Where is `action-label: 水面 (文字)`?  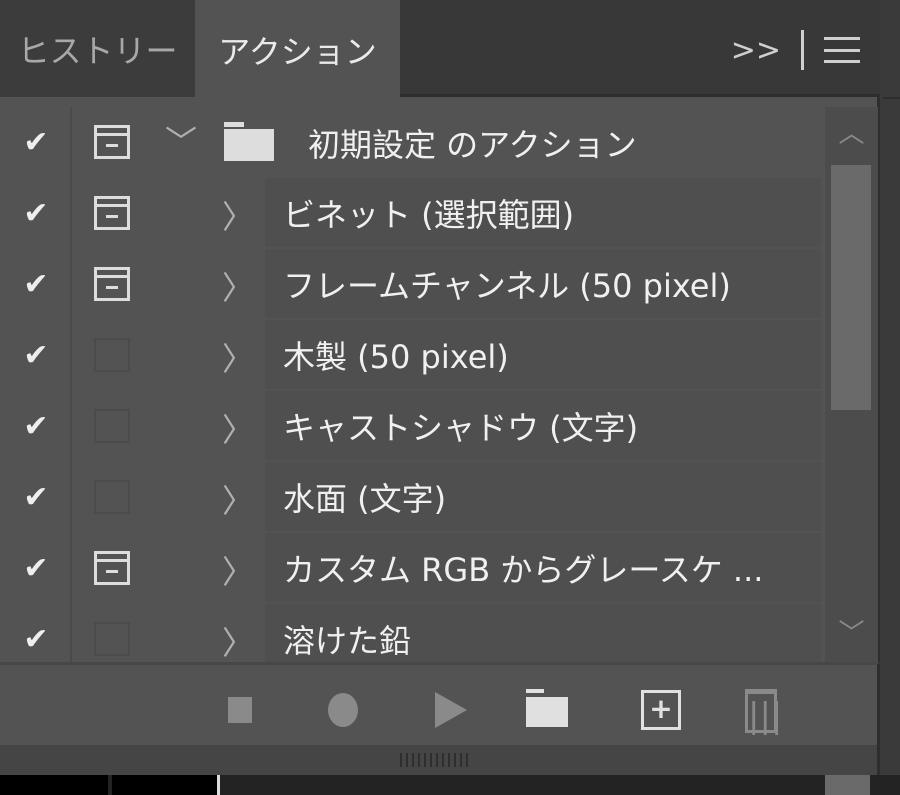
action-label: 水面 (文字) is located at coordinates (543, 496).